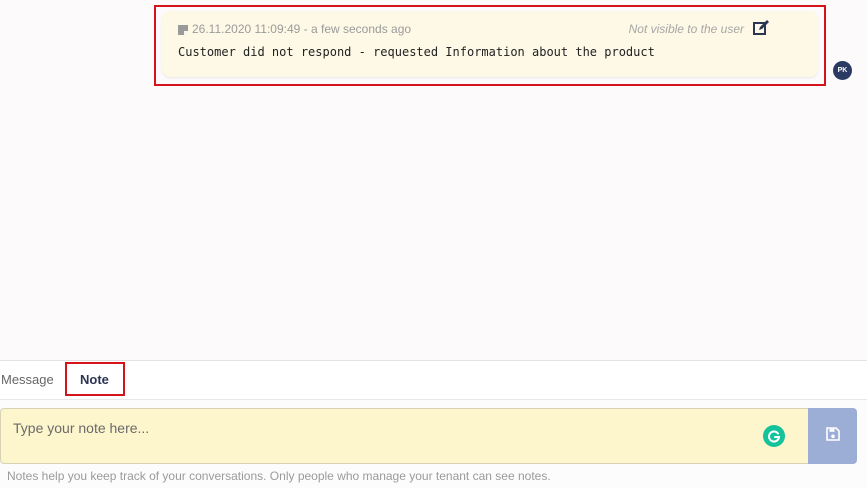  I want to click on note-icon, so click(183, 29).